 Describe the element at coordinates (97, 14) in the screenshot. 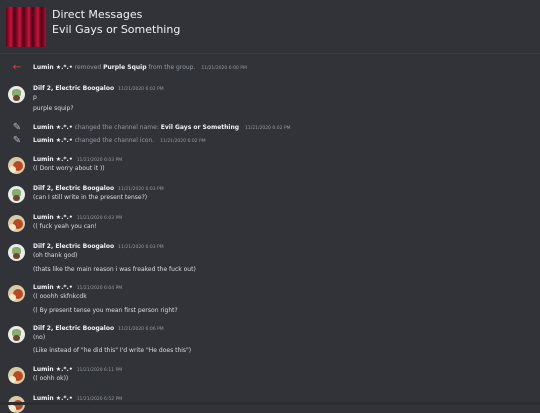

I see `header-title: Direct Messages` at that location.